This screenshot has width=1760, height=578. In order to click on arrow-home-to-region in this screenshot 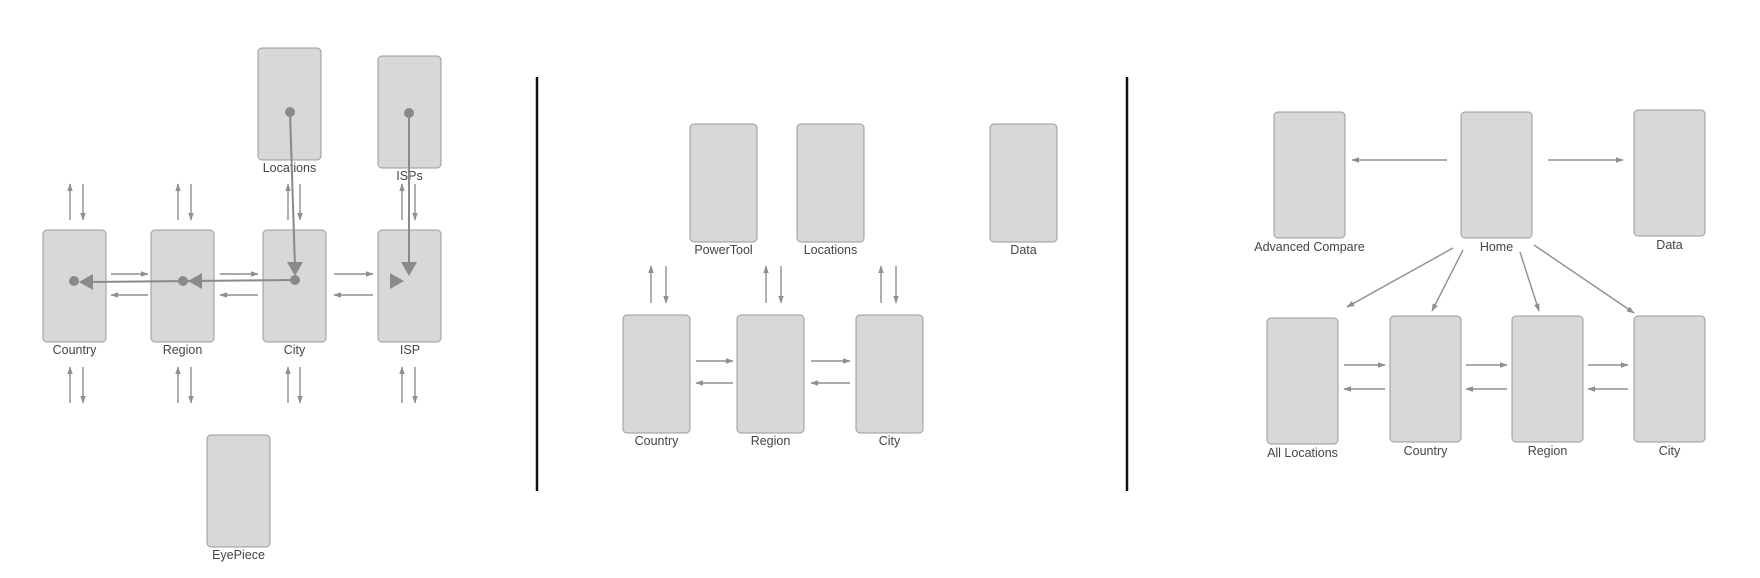, I will do `click(1529, 281)`.